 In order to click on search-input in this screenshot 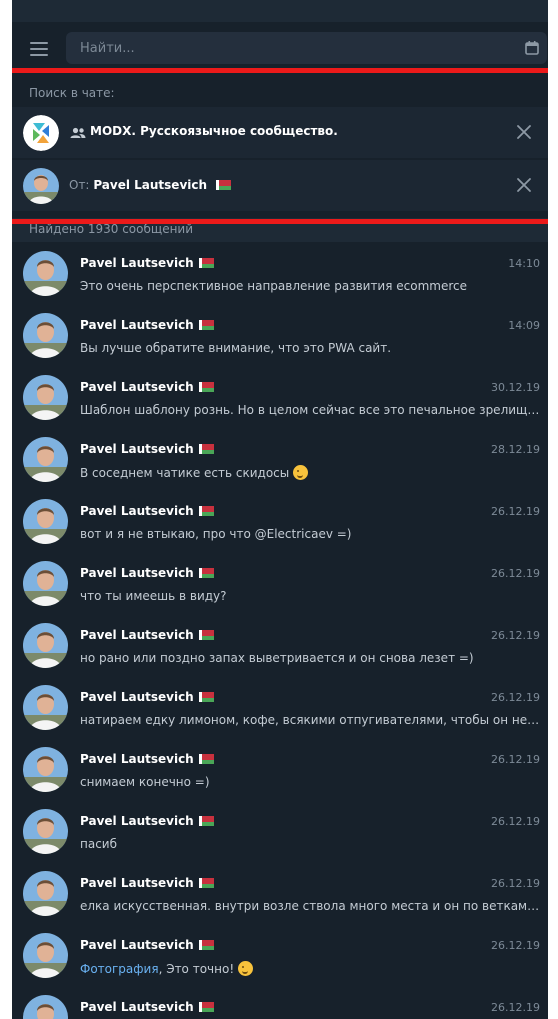, I will do `click(306, 48)`.